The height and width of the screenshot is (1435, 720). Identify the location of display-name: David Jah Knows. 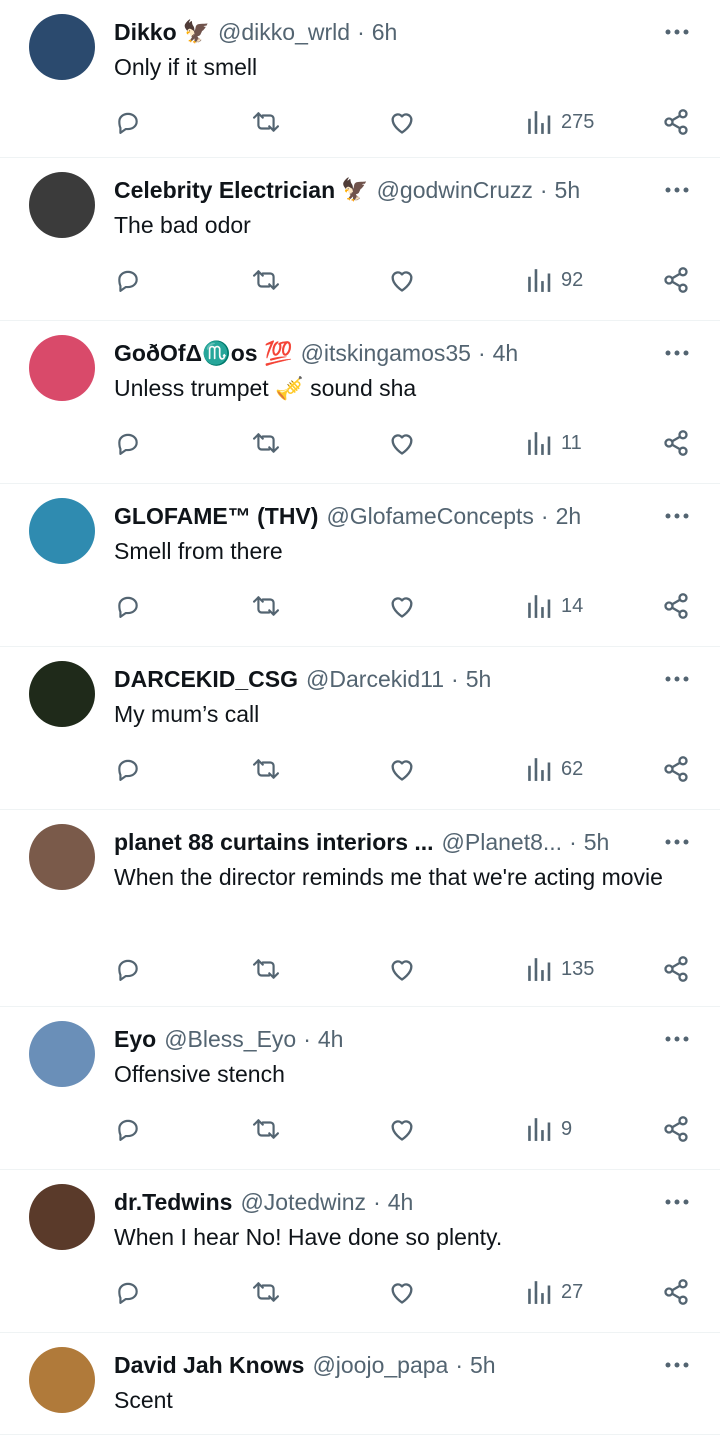
(209, 1365).